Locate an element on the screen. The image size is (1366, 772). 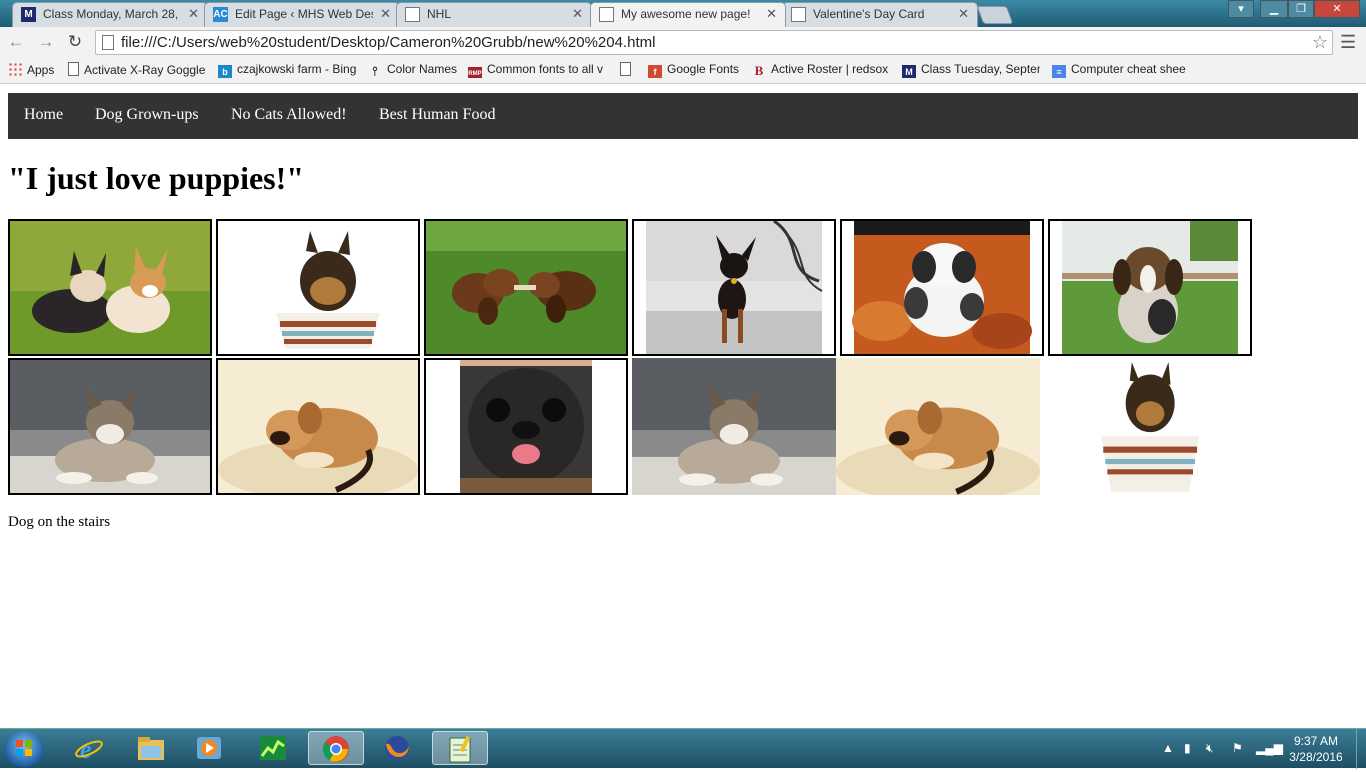
nav-no-cats-allowed: No Cats Allowed! is located at coordinates (289, 115).